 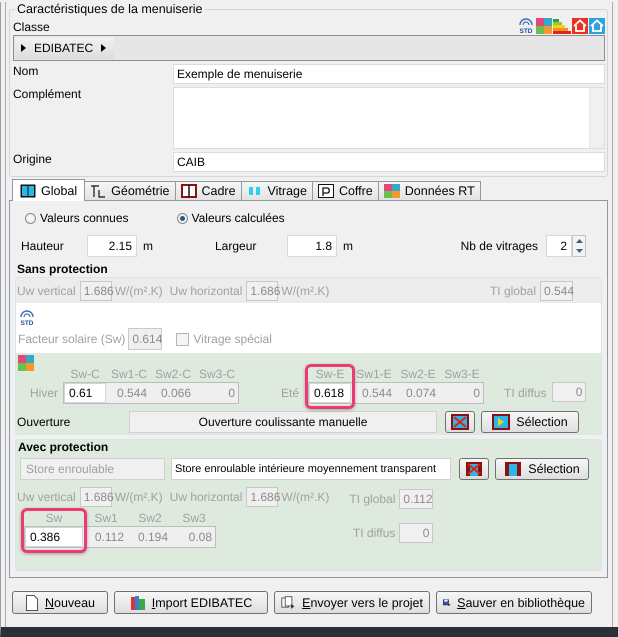 What do you see at coordinates (330, 374) in the screenshot?
I see `column-header: Sw-E` at bounding box center [330, 374].